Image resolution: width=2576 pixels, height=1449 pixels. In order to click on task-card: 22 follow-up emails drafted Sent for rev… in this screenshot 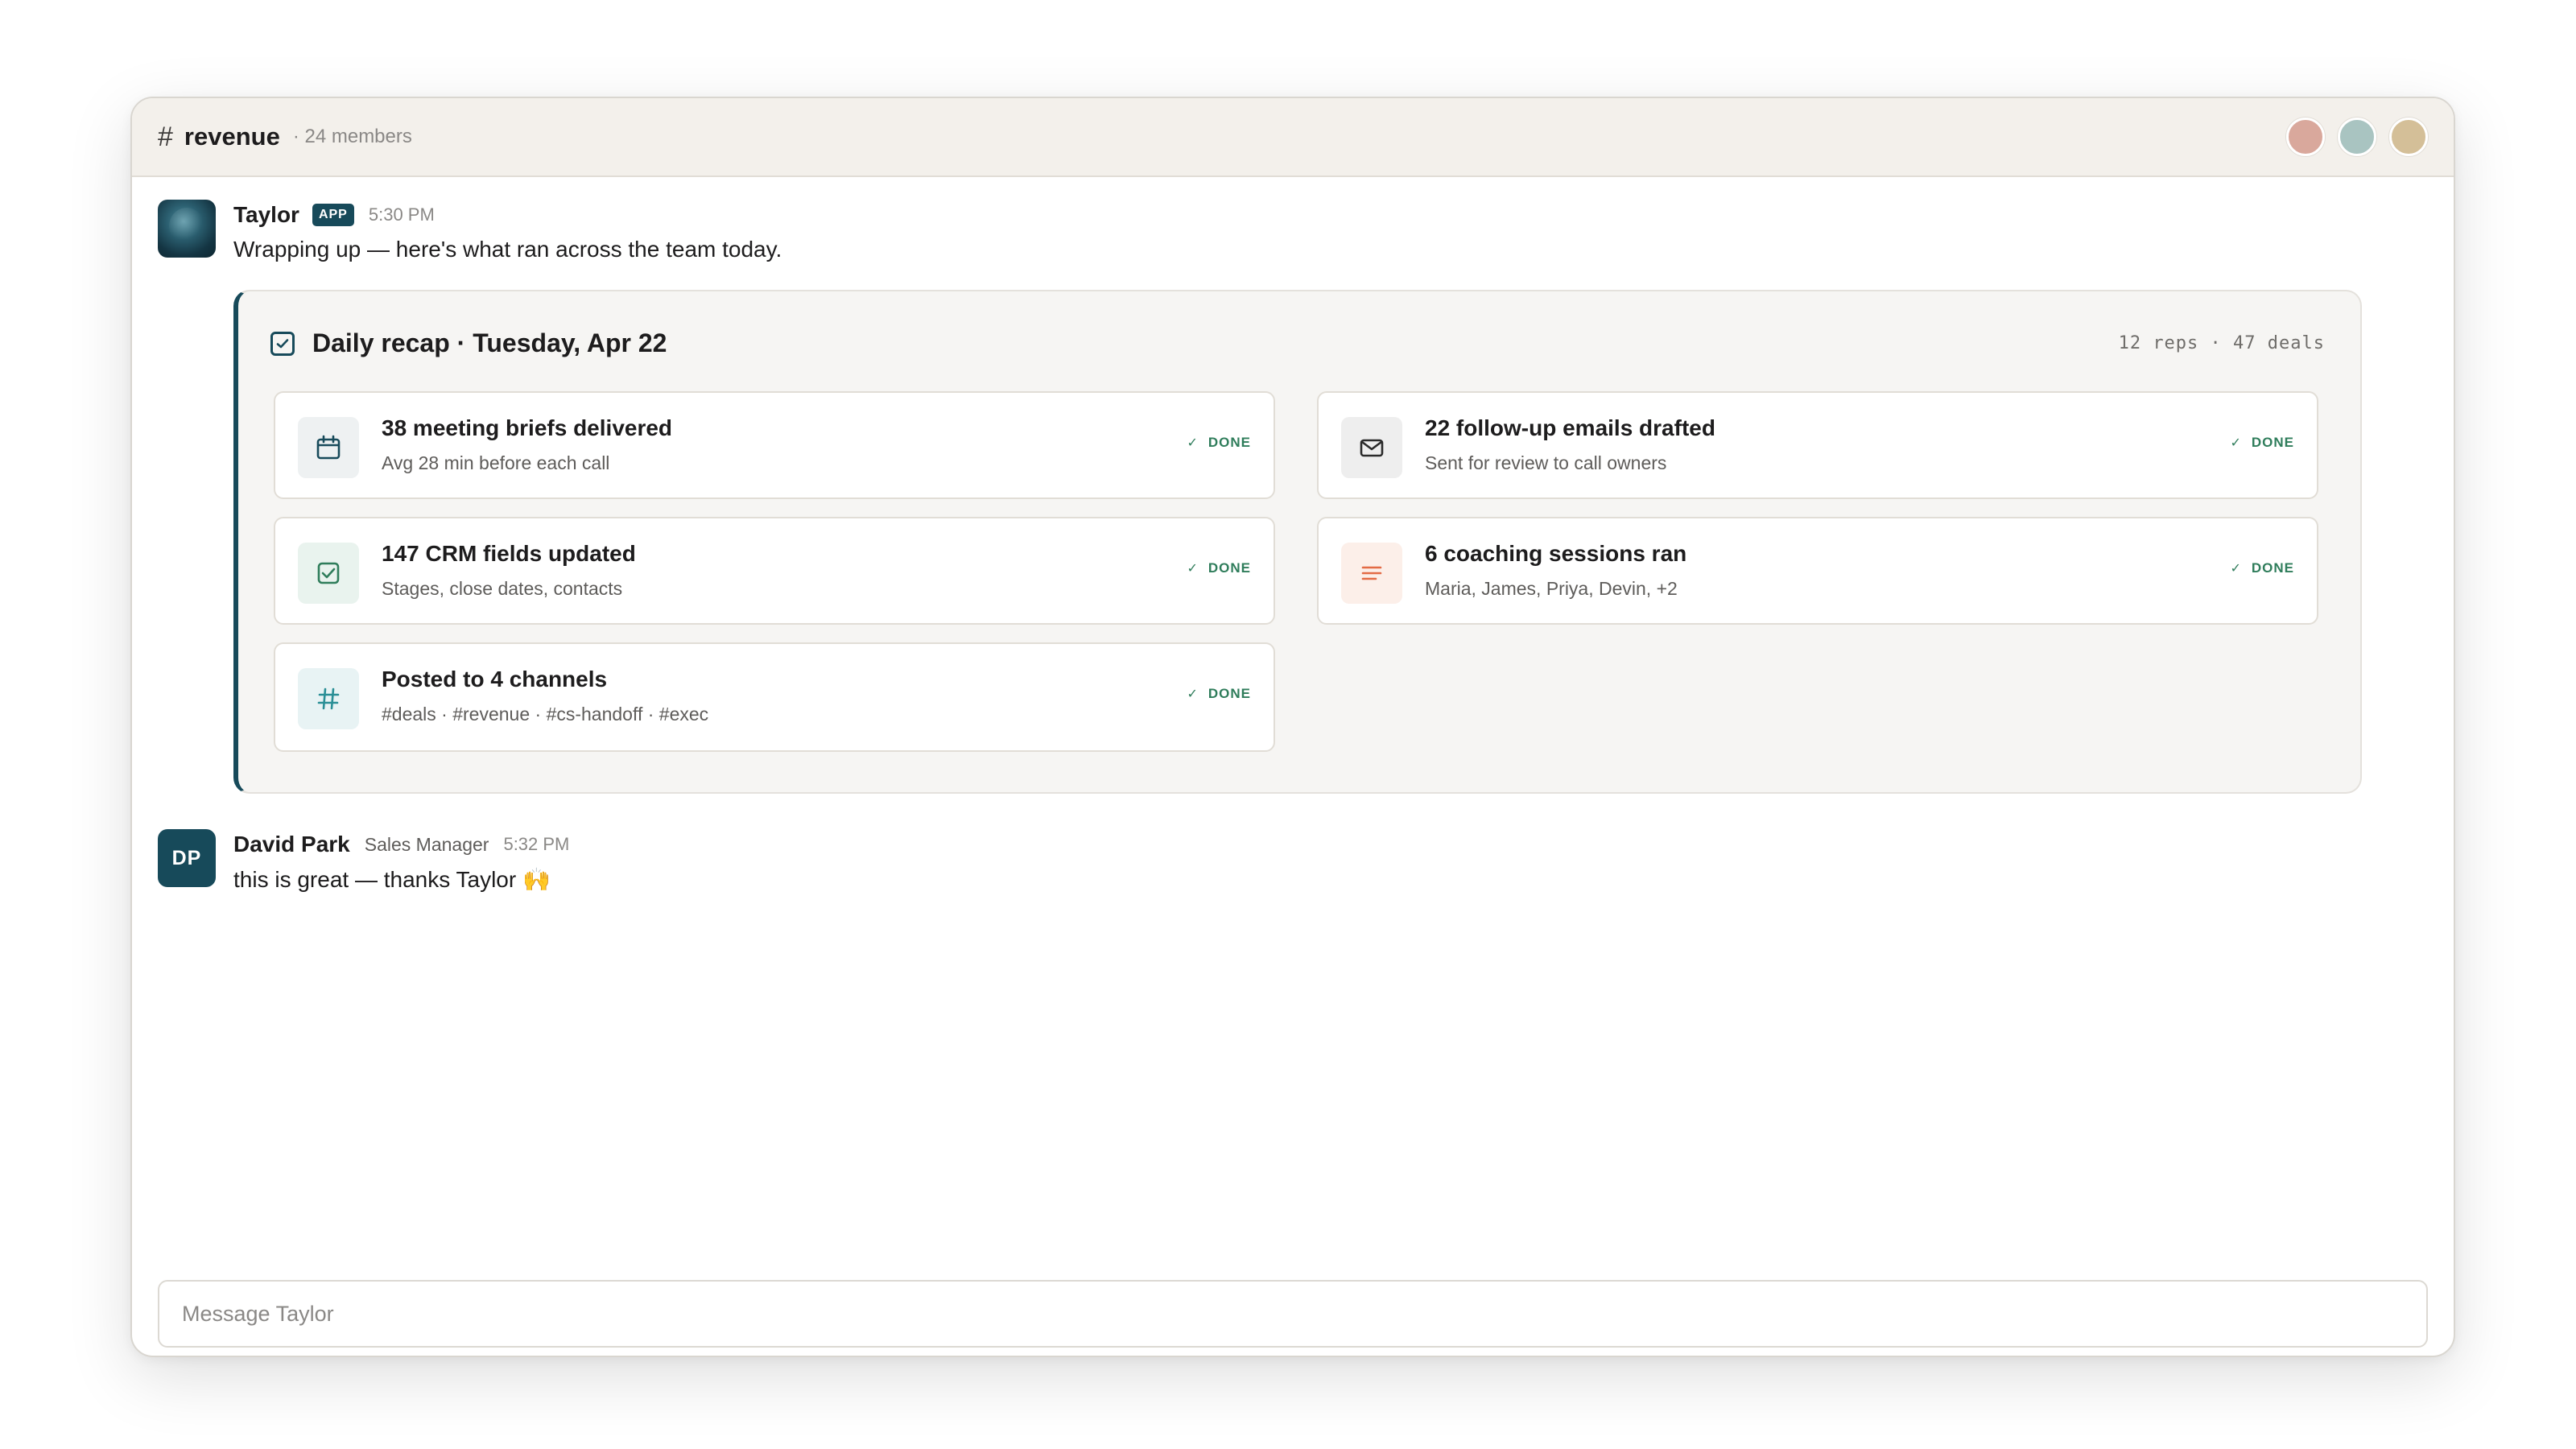, I will do `click(1817, 445)`.